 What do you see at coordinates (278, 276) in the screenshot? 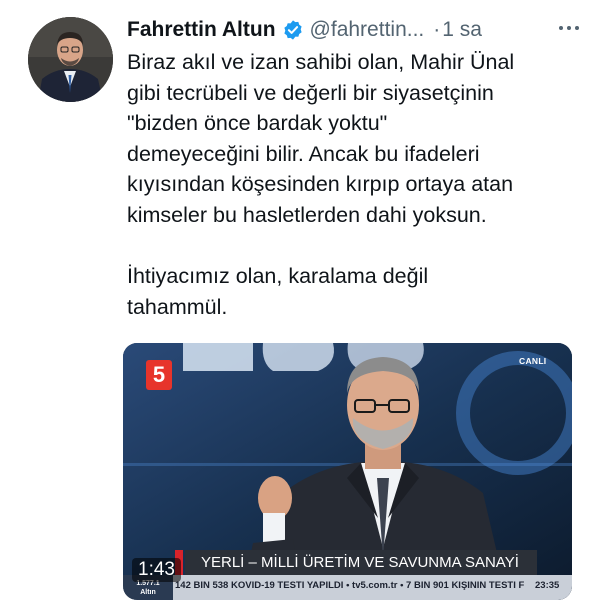
I see `tweet-text-line: İhtiyacımız olan, karalama değil` at bounding box center [278, 276].